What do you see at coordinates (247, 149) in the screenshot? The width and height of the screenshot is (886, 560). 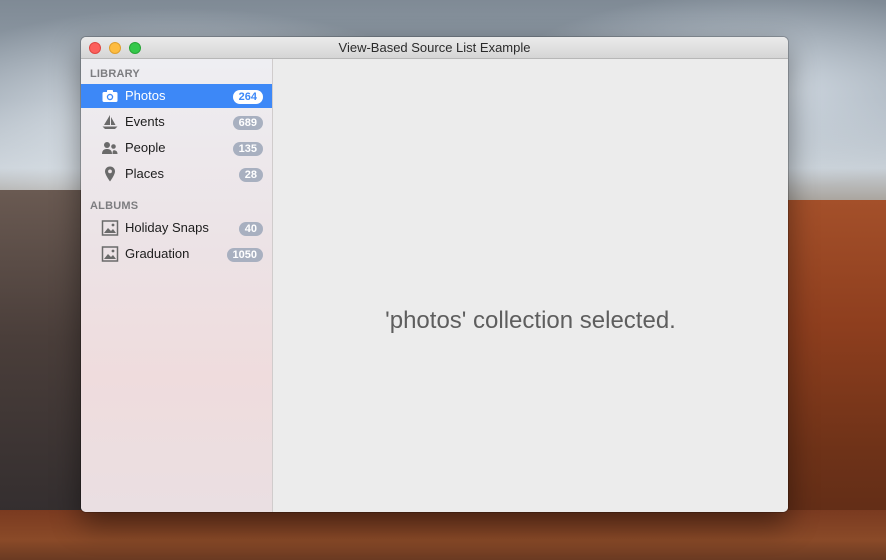 I see `count-badge: 135` at bounding box center [247, 149].